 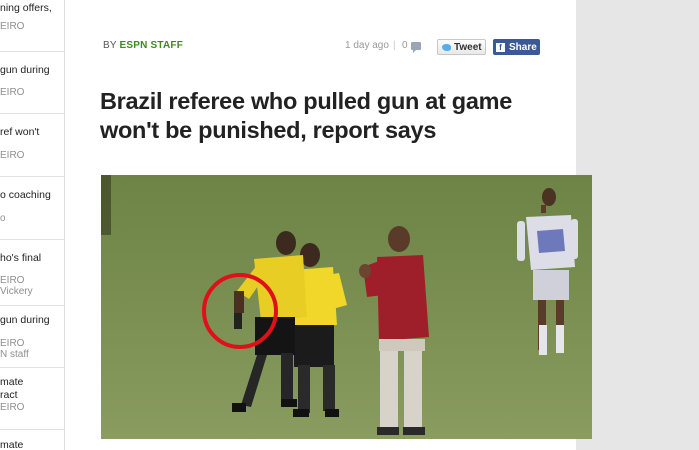 What do you see at coordinates (14, 354) in the screenshot?
I see `sidebar-story-author: N staff` at bounding box center [14, 354].